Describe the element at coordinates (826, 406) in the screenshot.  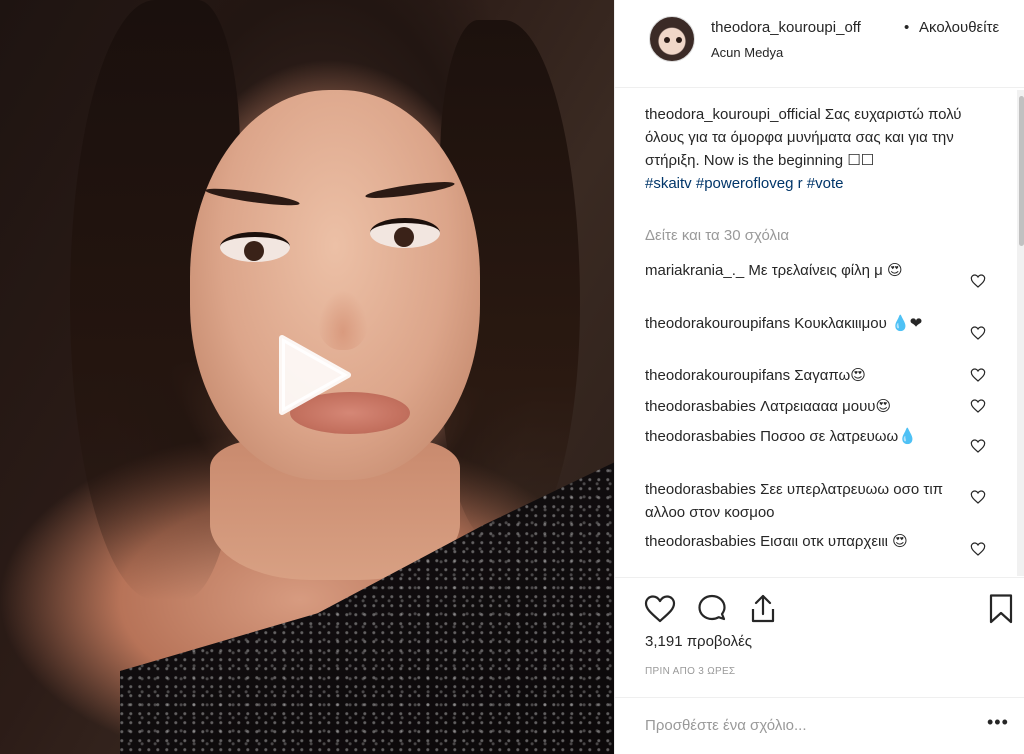
I see `comment-text: Λατρειαααα μουυ😍` at that location.